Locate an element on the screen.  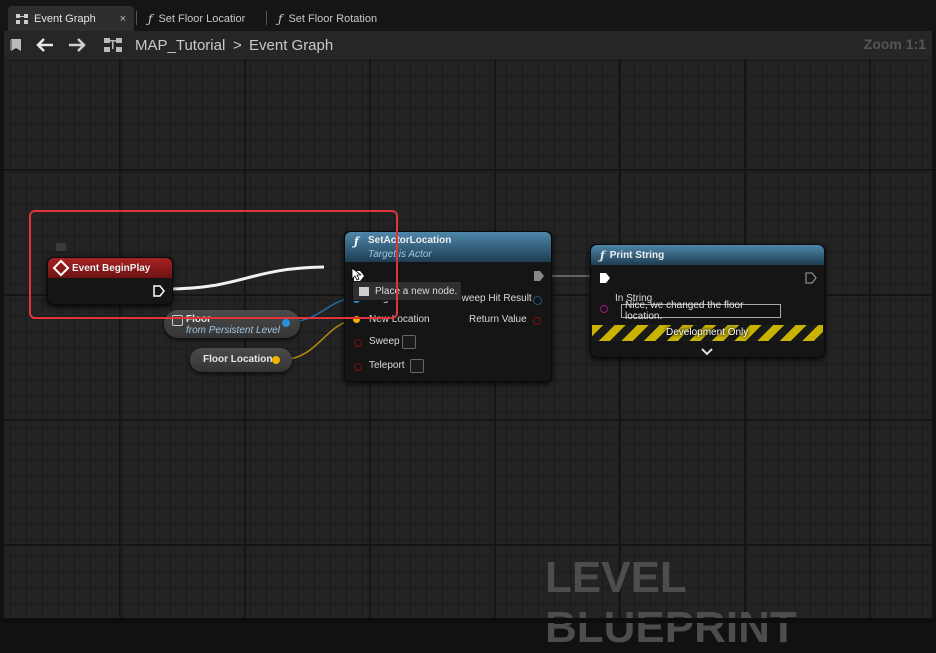
vector-pin is located at coordinates (276, 360).